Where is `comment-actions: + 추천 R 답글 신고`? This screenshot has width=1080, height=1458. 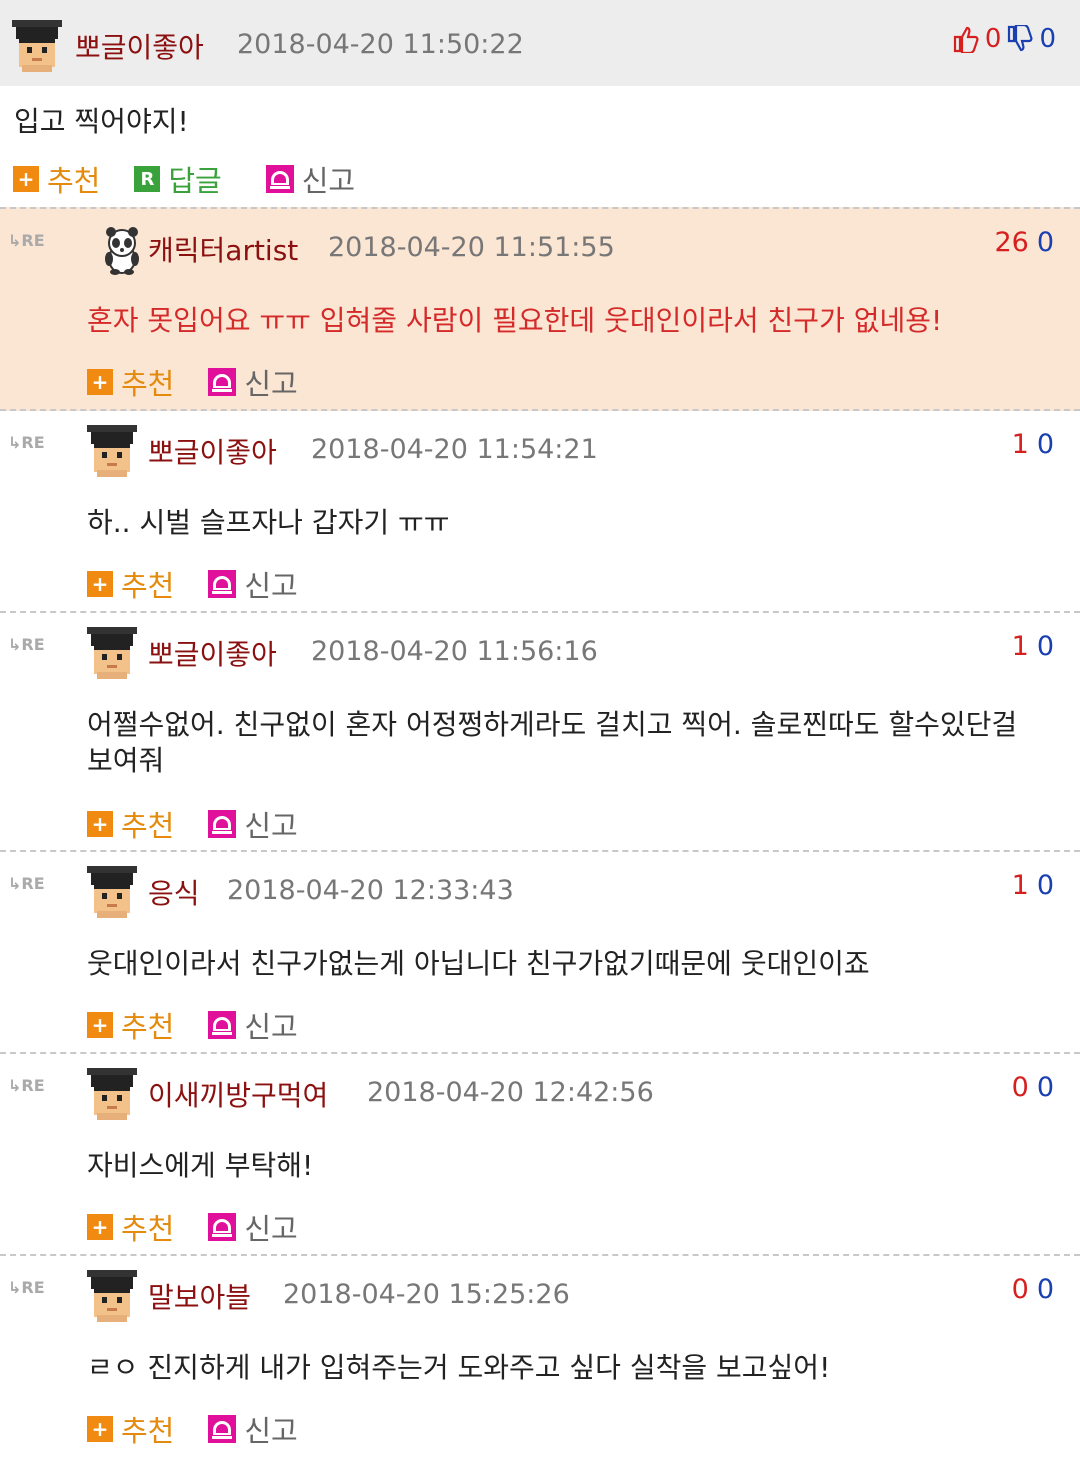 comment-actions: + 추천 R 답글 신고 is located at coordinates (201, 179).